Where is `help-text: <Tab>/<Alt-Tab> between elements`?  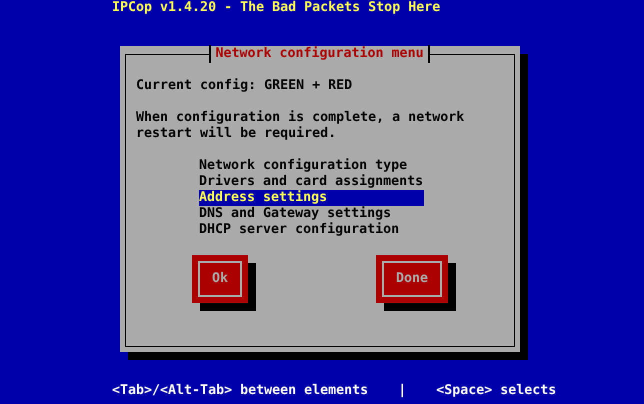 help-text: <Tab>/<Alt-Tab> between elements is located at coordinates (240, 391).